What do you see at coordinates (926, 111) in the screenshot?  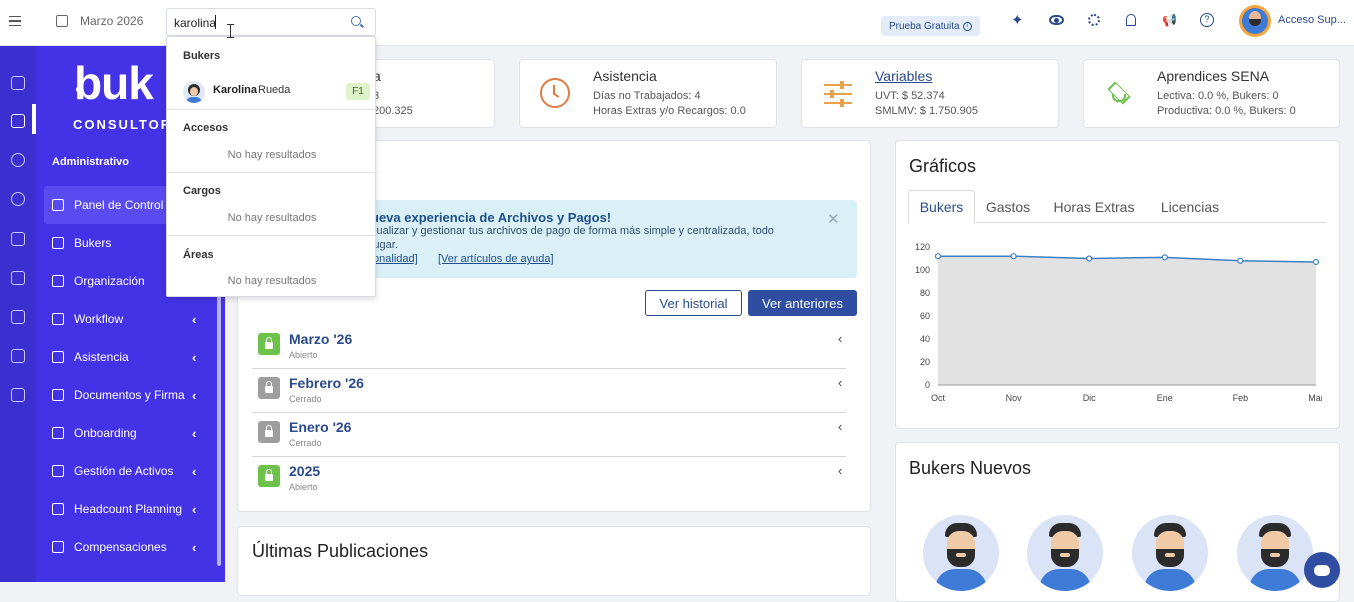 I see `variables-line2: SMLMV: $ 1.750.905` at bounding box center [926, 111].